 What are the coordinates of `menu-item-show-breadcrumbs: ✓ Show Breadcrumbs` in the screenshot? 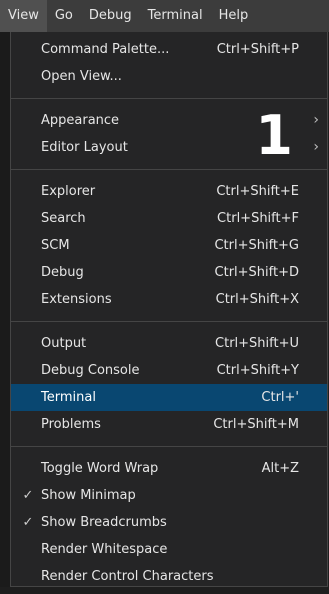 It's located at (169, 522).